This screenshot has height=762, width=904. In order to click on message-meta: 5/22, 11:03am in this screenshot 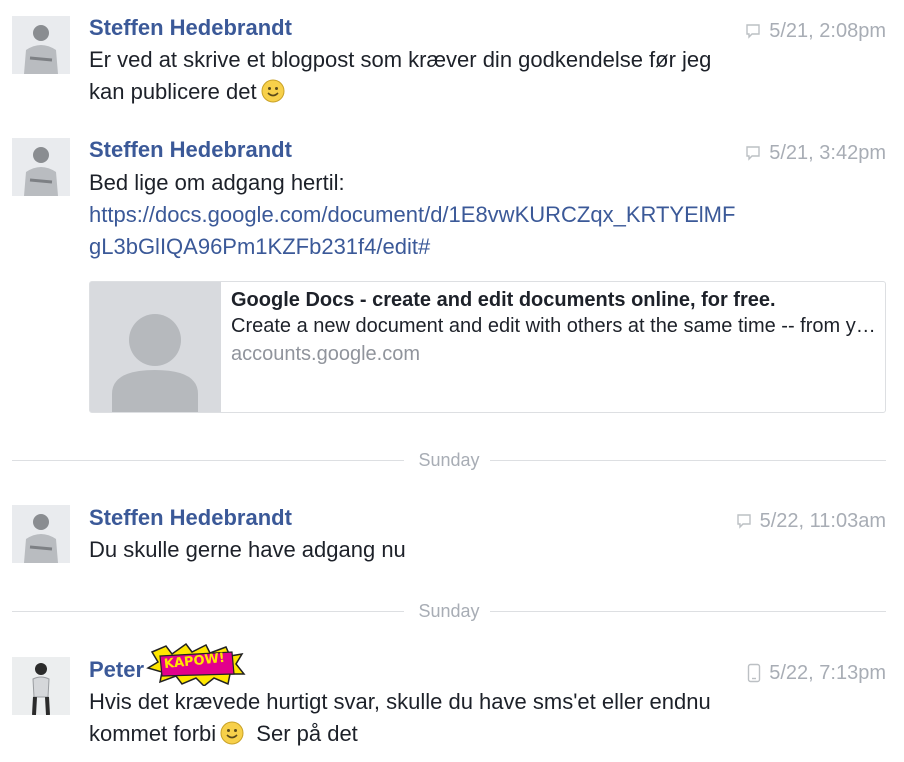, I will do `click(811, 521)`.